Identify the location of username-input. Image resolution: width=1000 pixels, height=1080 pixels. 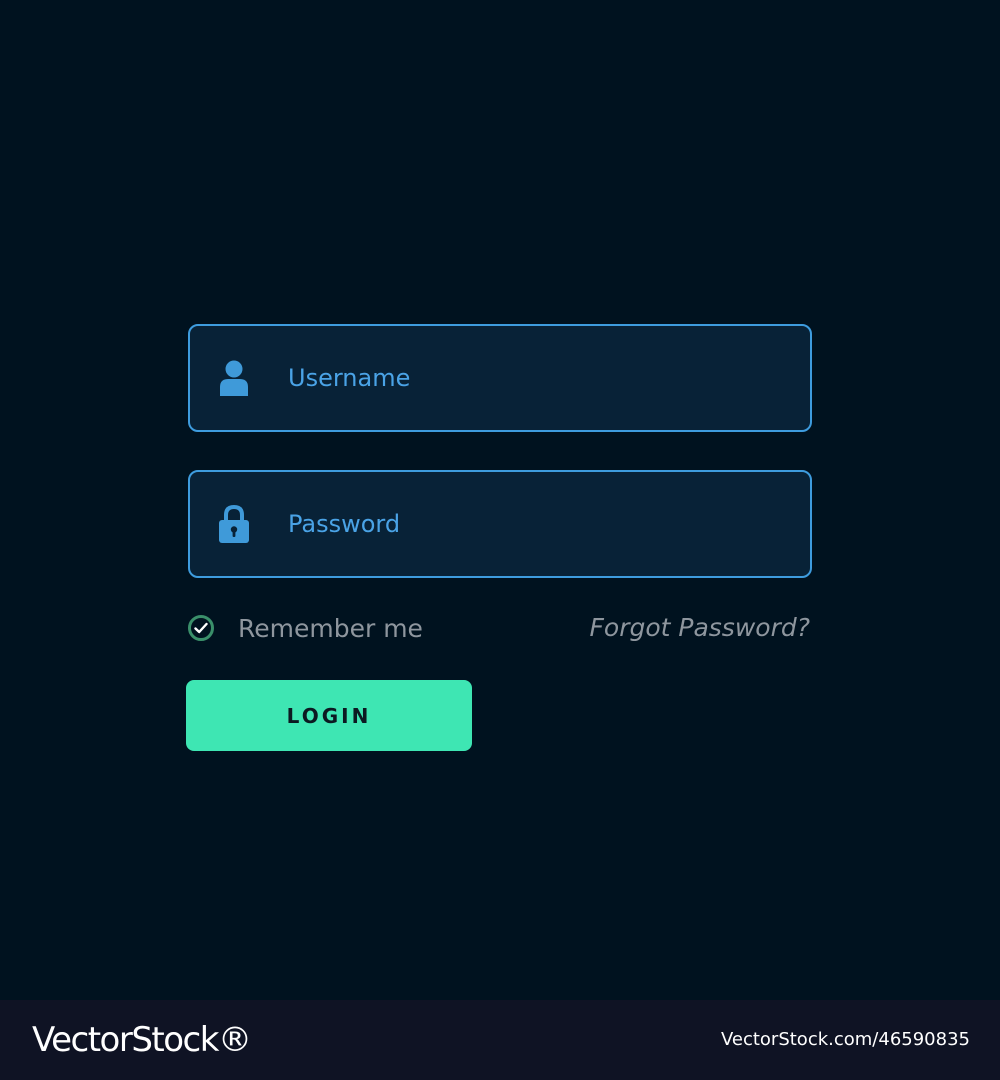
(538, 378).